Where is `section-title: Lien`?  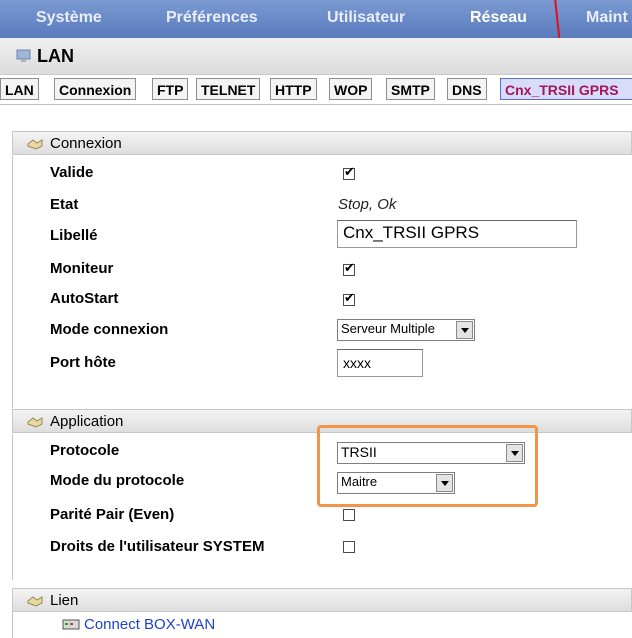 section-title: Lien is located at coordinates (64, 600).